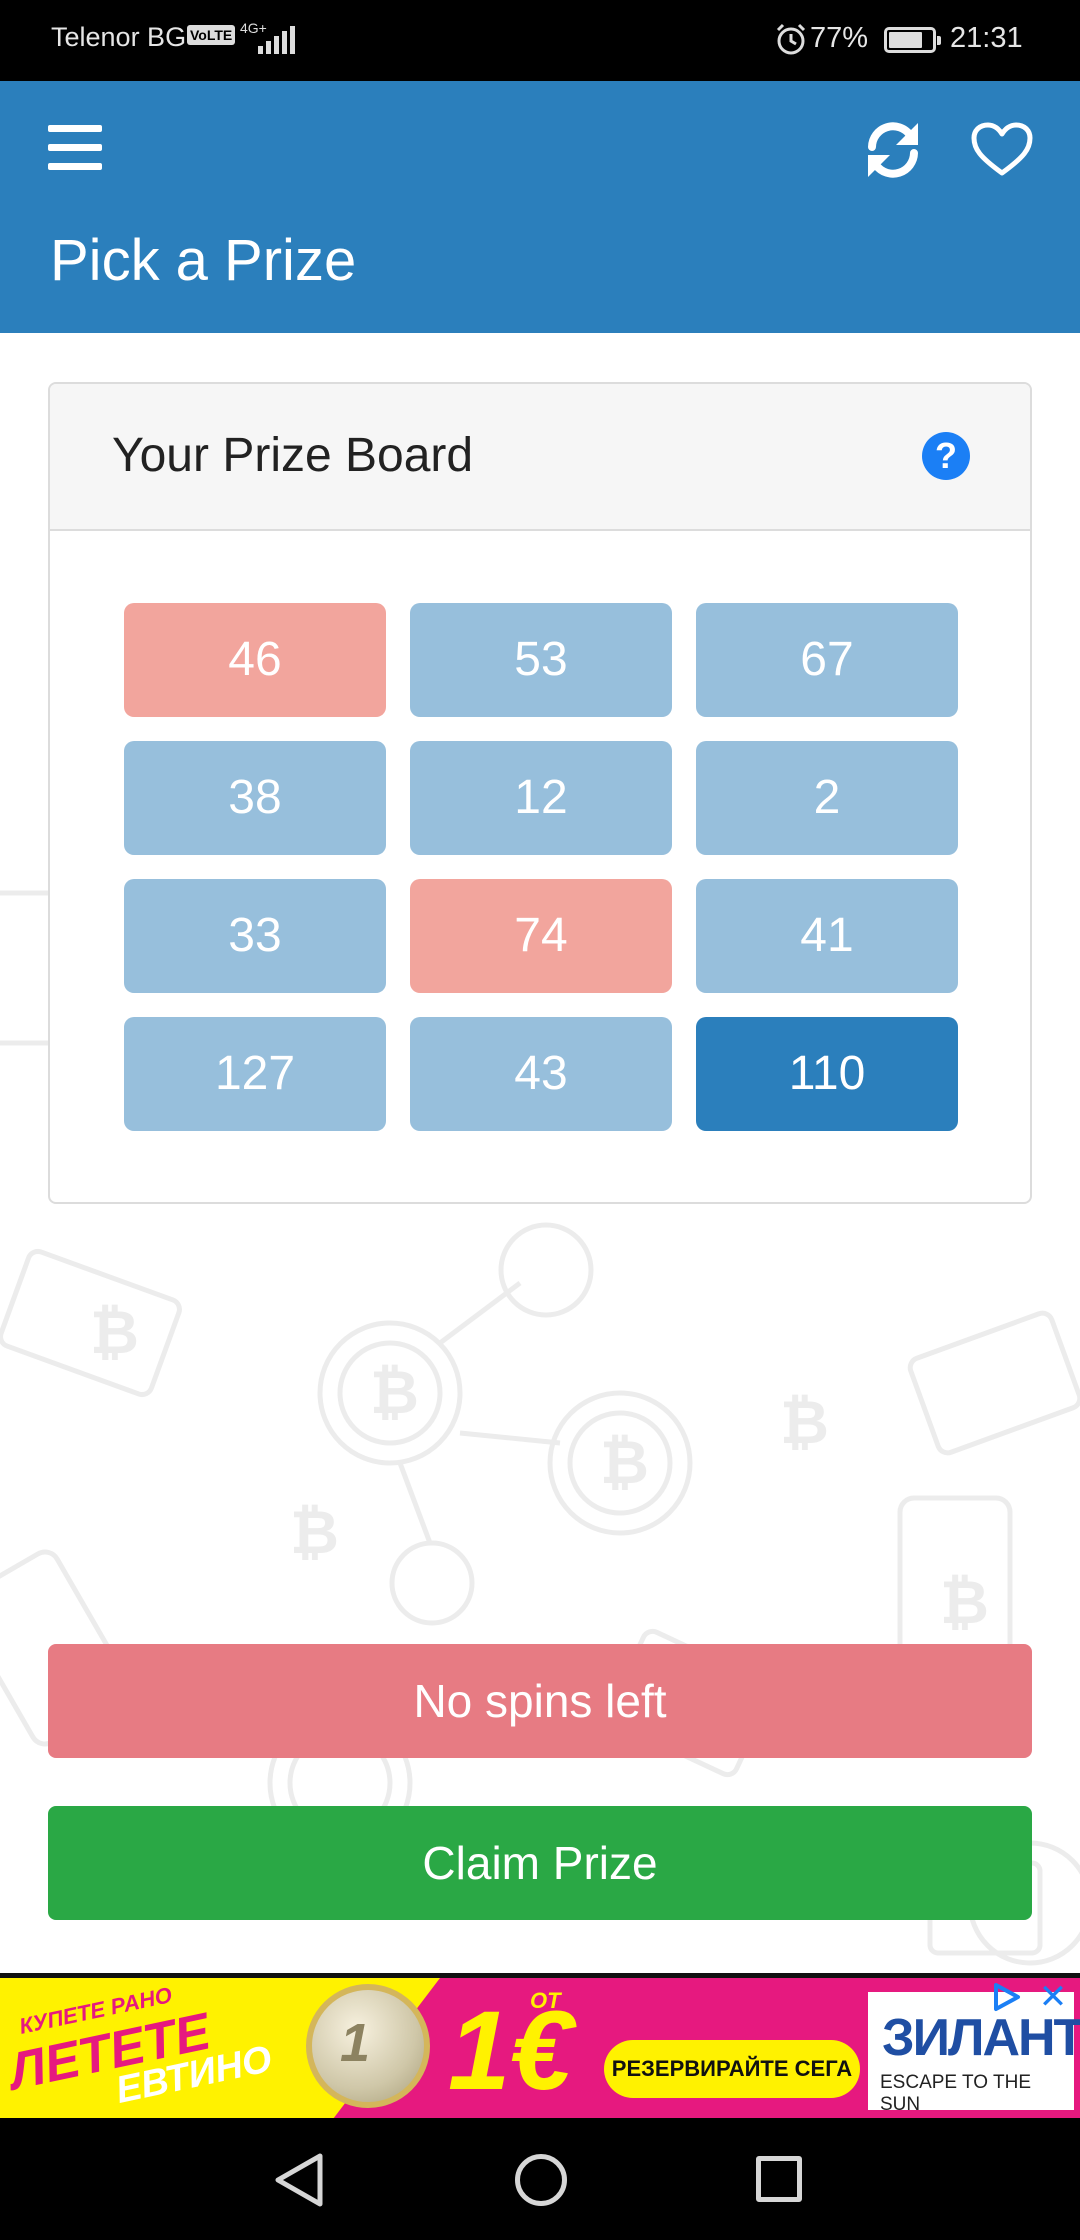 The width and height of the screenshot is (1080, 2240). What do you see at coordinates (510, 2050) in the screenshot?
I see `ad-price: 1€` at bounding box center [510, 2050].